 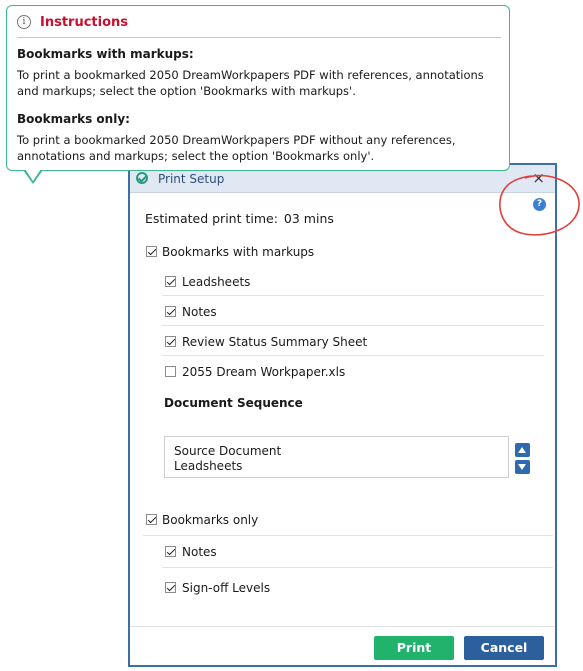 What do you see at coordinates (199, 312) in the screenshot?
I see `notes-label: Notes` at bounding box center [199, 312].